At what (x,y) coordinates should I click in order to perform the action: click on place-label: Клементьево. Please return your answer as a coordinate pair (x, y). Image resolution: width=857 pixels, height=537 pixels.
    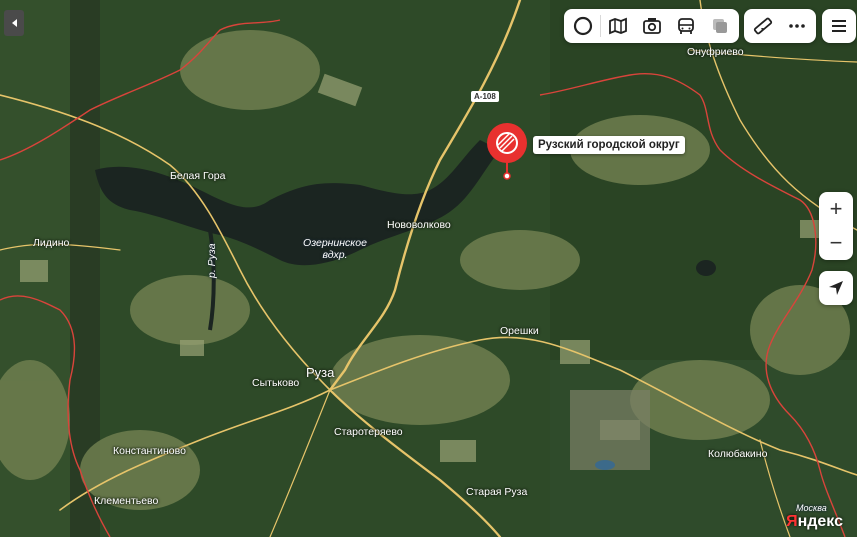
    Looking at the image, I should click on (126, 501).